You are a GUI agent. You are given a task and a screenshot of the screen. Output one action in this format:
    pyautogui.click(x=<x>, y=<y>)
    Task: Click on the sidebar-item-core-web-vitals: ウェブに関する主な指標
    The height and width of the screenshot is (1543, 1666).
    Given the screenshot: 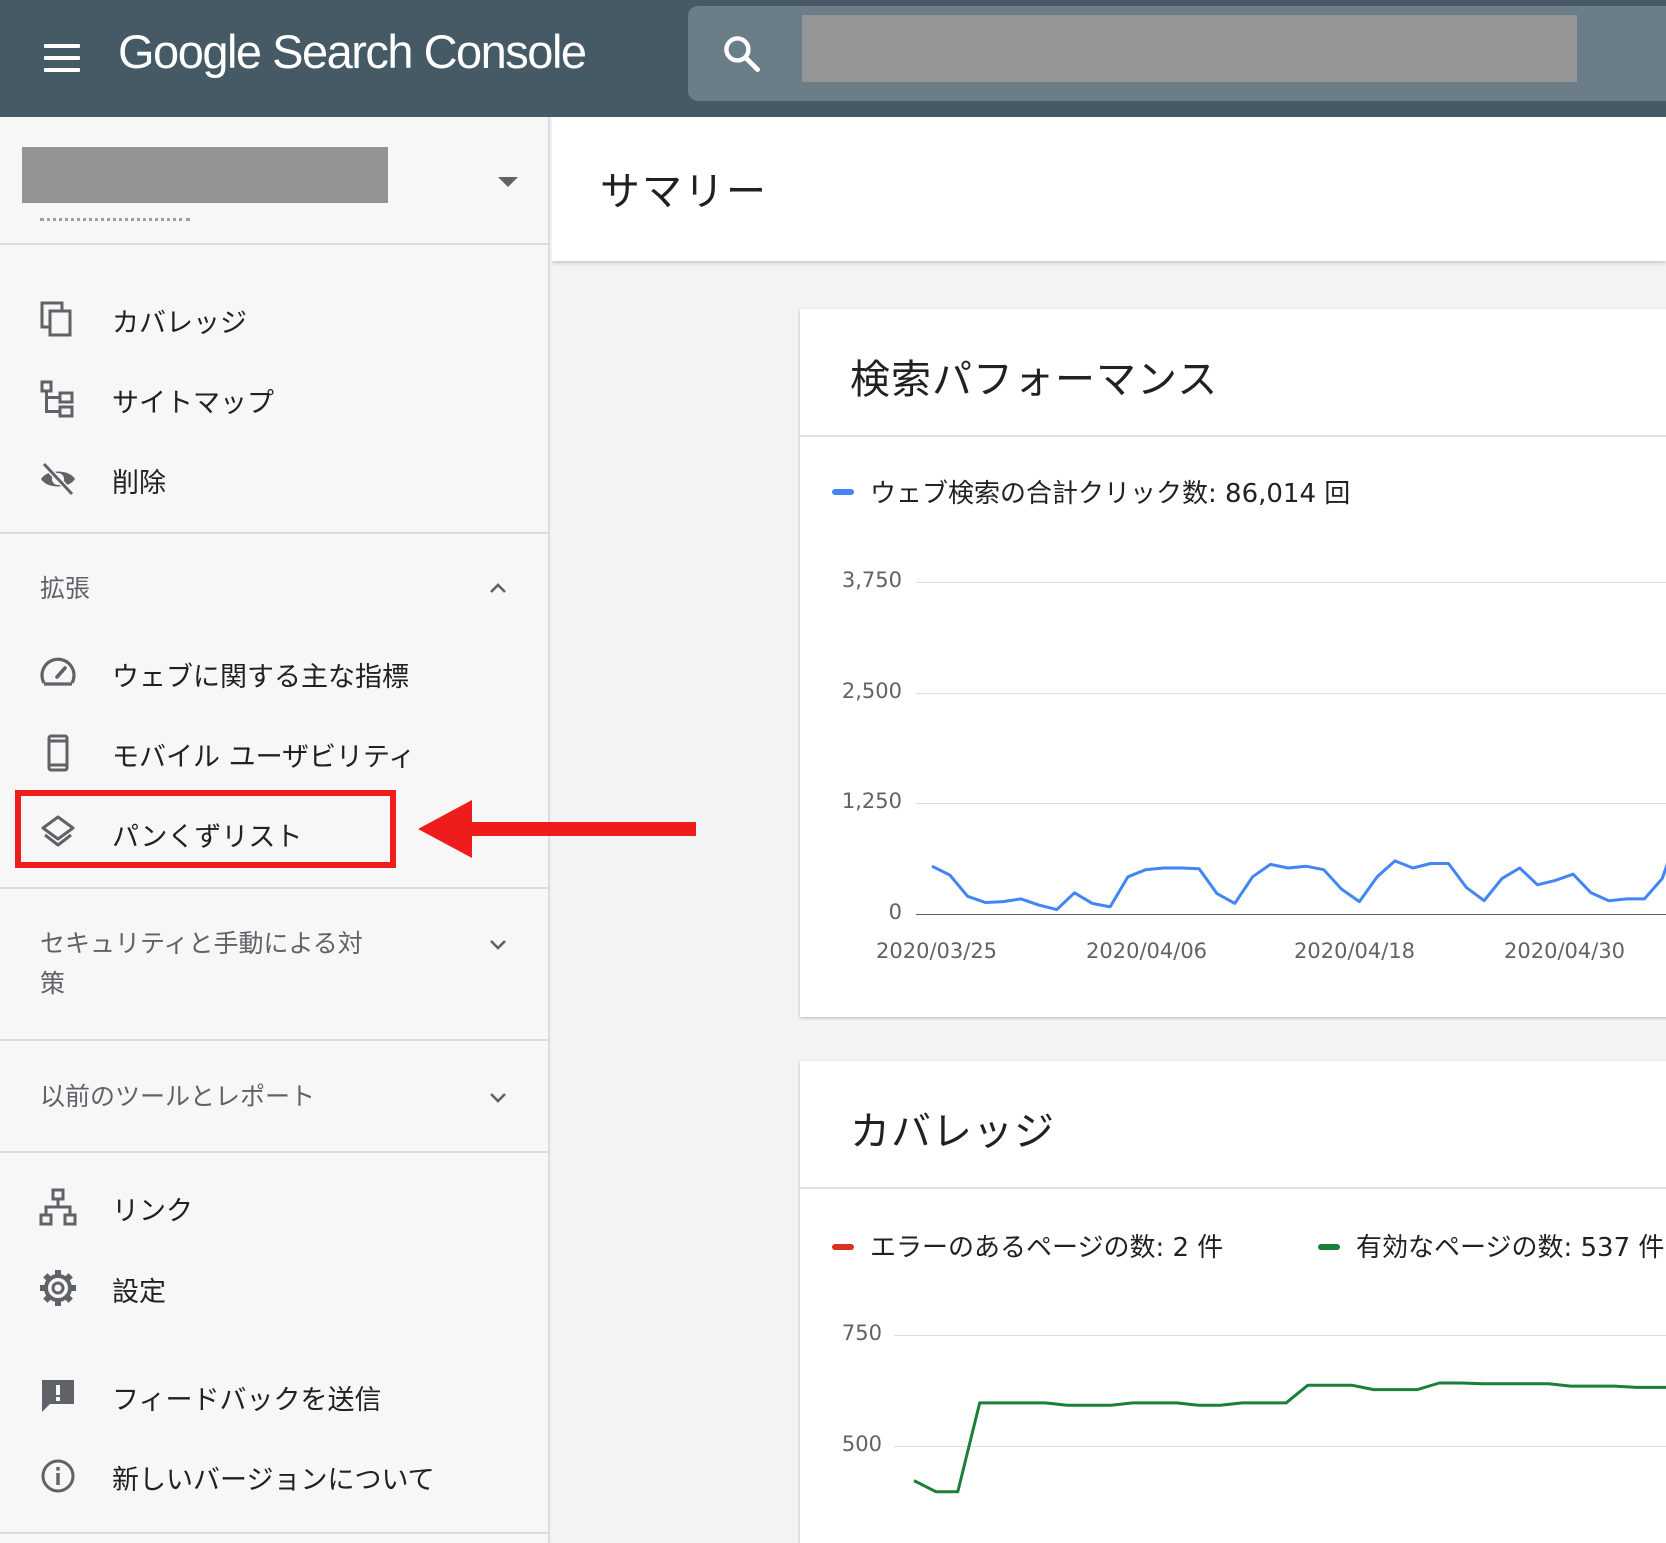 What is the action you would take?
    pyautogui.click(x=274, y=673)
    